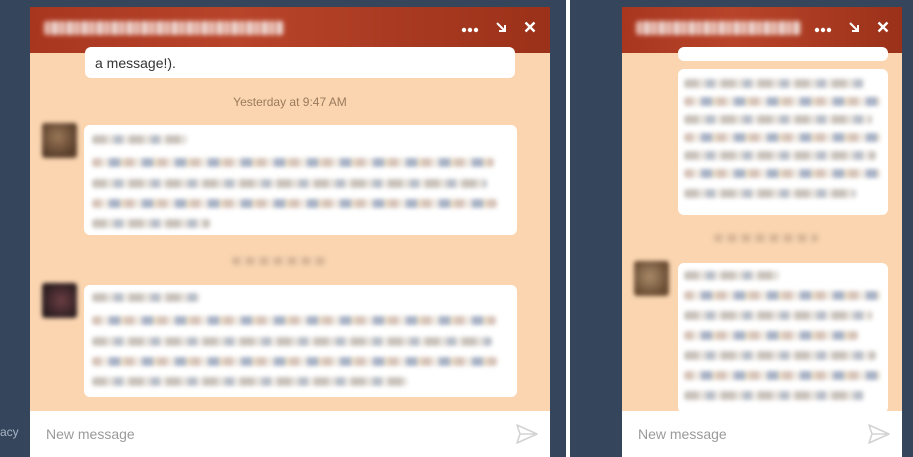 This screenshot has width=913, height=457. What do you see at coordinates (568, 228) in the screenshot?
I see `panel-divider` at bounding box center [568, 228].